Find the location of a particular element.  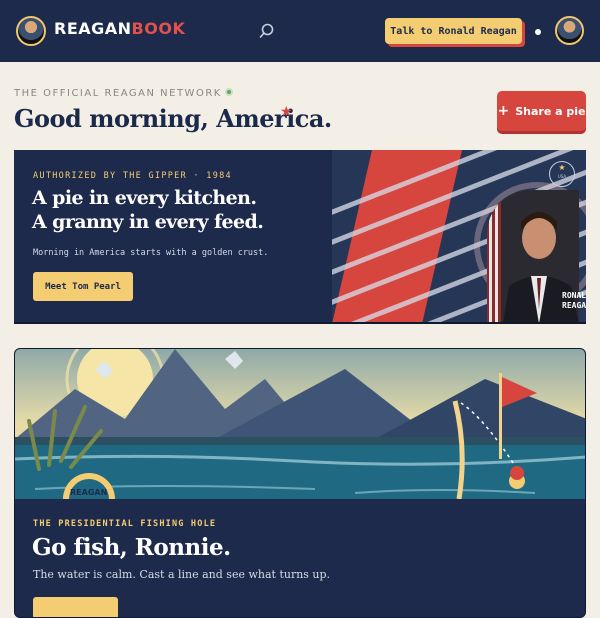

fishing-title: Go fish, Ronnie. is located at coordinates (131, 547).